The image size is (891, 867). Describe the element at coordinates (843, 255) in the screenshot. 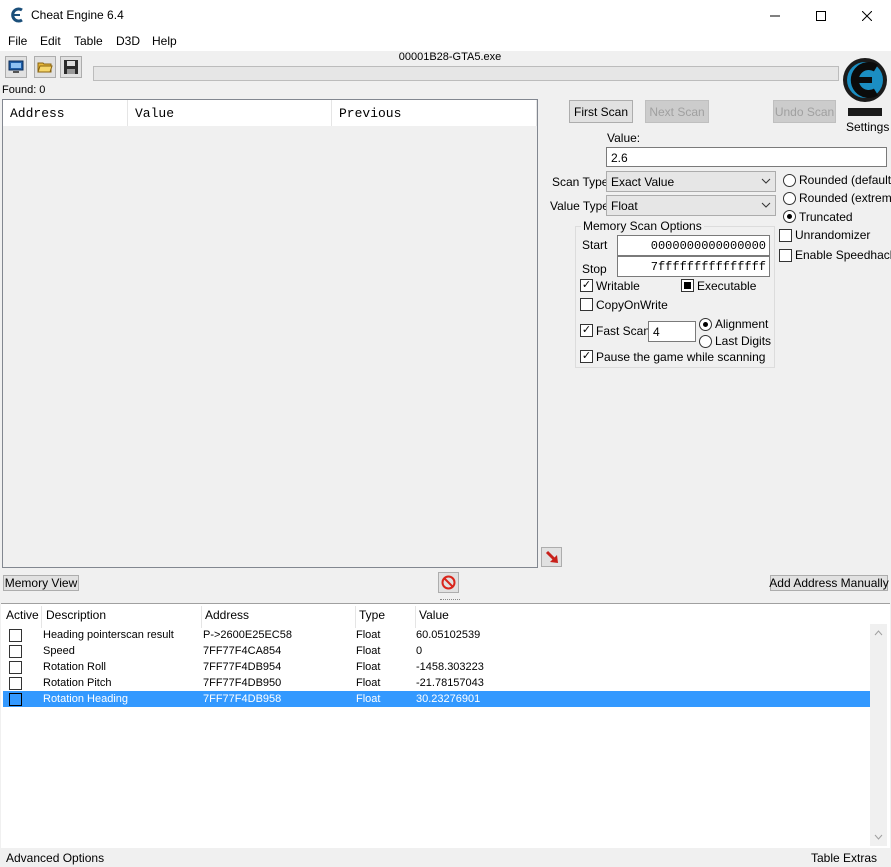

I see `speedhack-label: Enable Speedhack` at that location.